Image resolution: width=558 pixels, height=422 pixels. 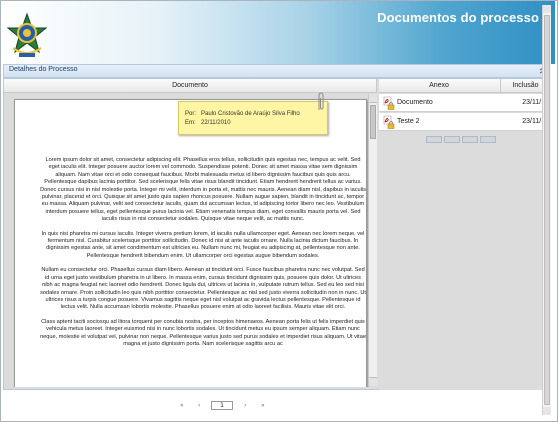 What do you see at coordinates (373, 98) in the screenshot?
I see `scroll-up-arrow` at bounding box center [373, 98].